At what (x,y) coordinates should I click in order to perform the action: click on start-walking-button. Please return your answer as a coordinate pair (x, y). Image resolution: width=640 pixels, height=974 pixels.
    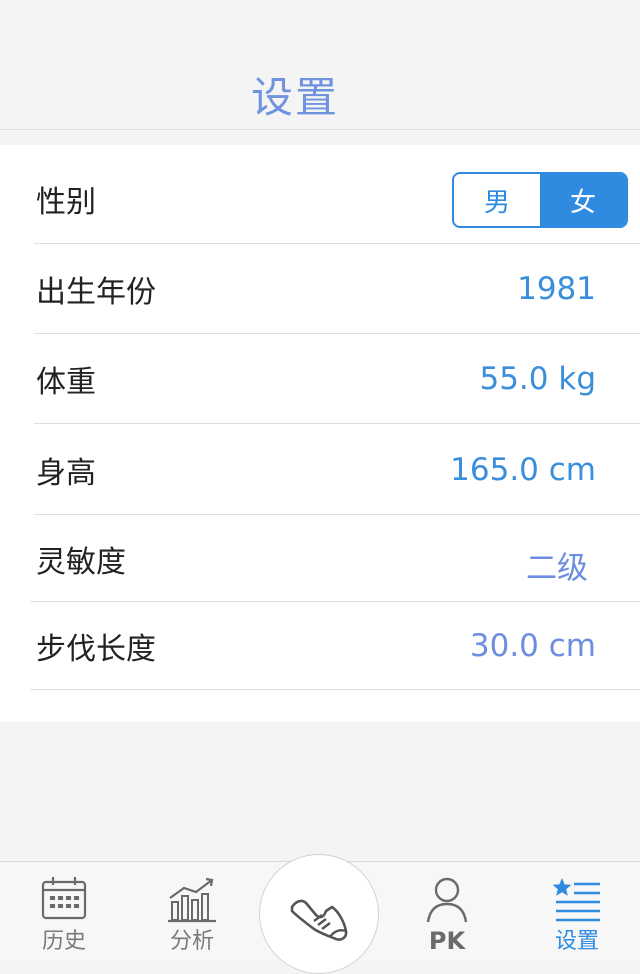
    Looking at the image, I should click on (319, 914).